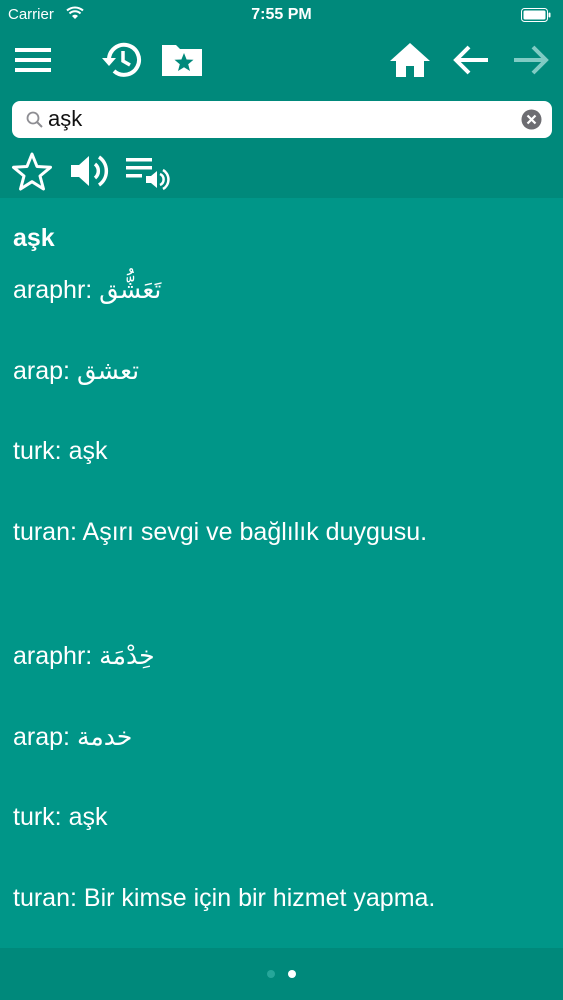 Image resolution: width=563 pixels, height=1000 pixels. I want to click on home-icon, so click(410, 60).